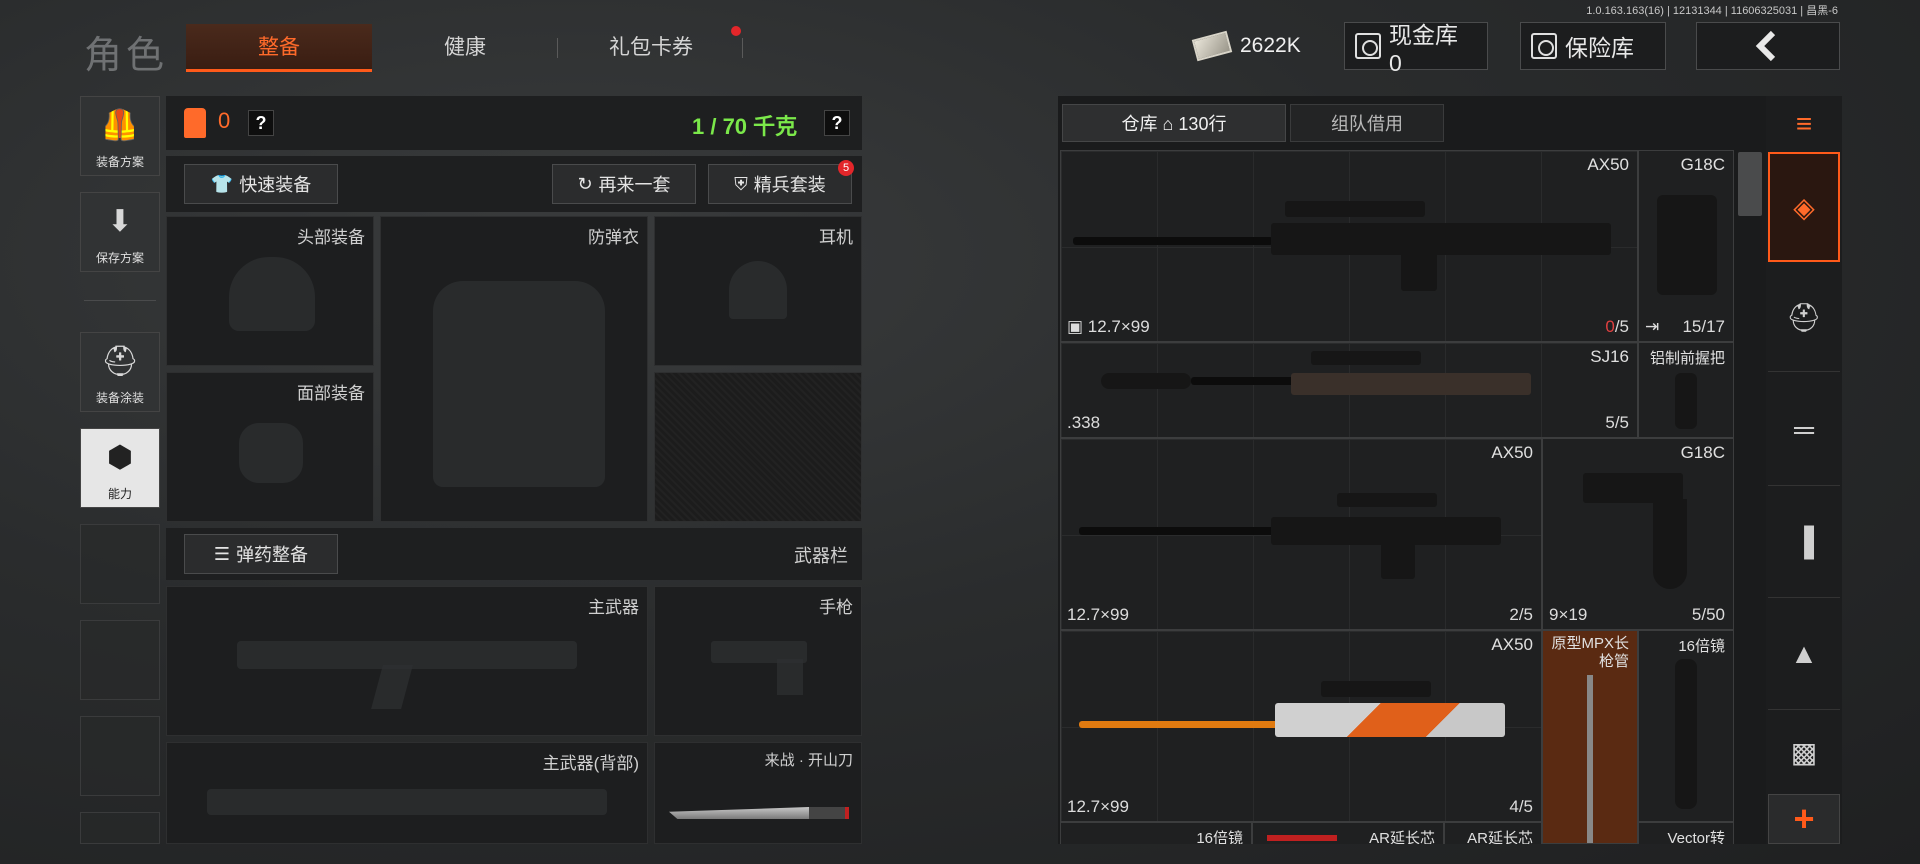  What do you see at coordinates (514, 554) in the screenshot?
I see `weapon-bar-header: ☰ 弹药整备 武器栏` at bounding box center [514, 554].